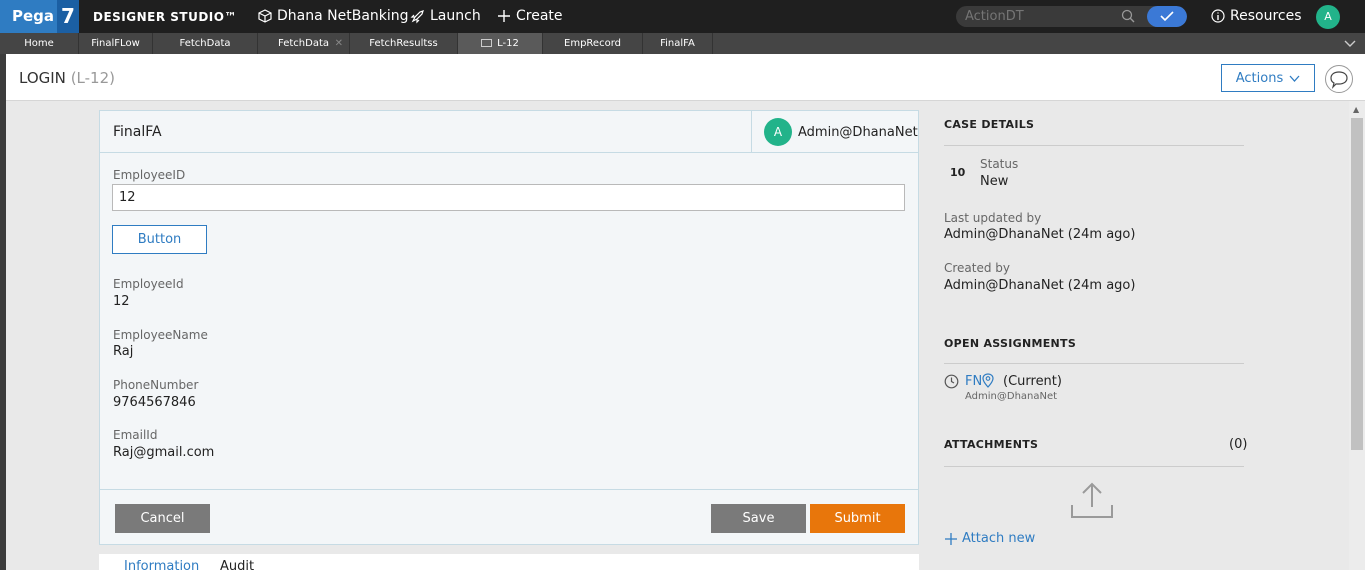 The width and height of the screenshot is (1365, 570). I want to click on actions-label: Actions, so click(1259, 78).